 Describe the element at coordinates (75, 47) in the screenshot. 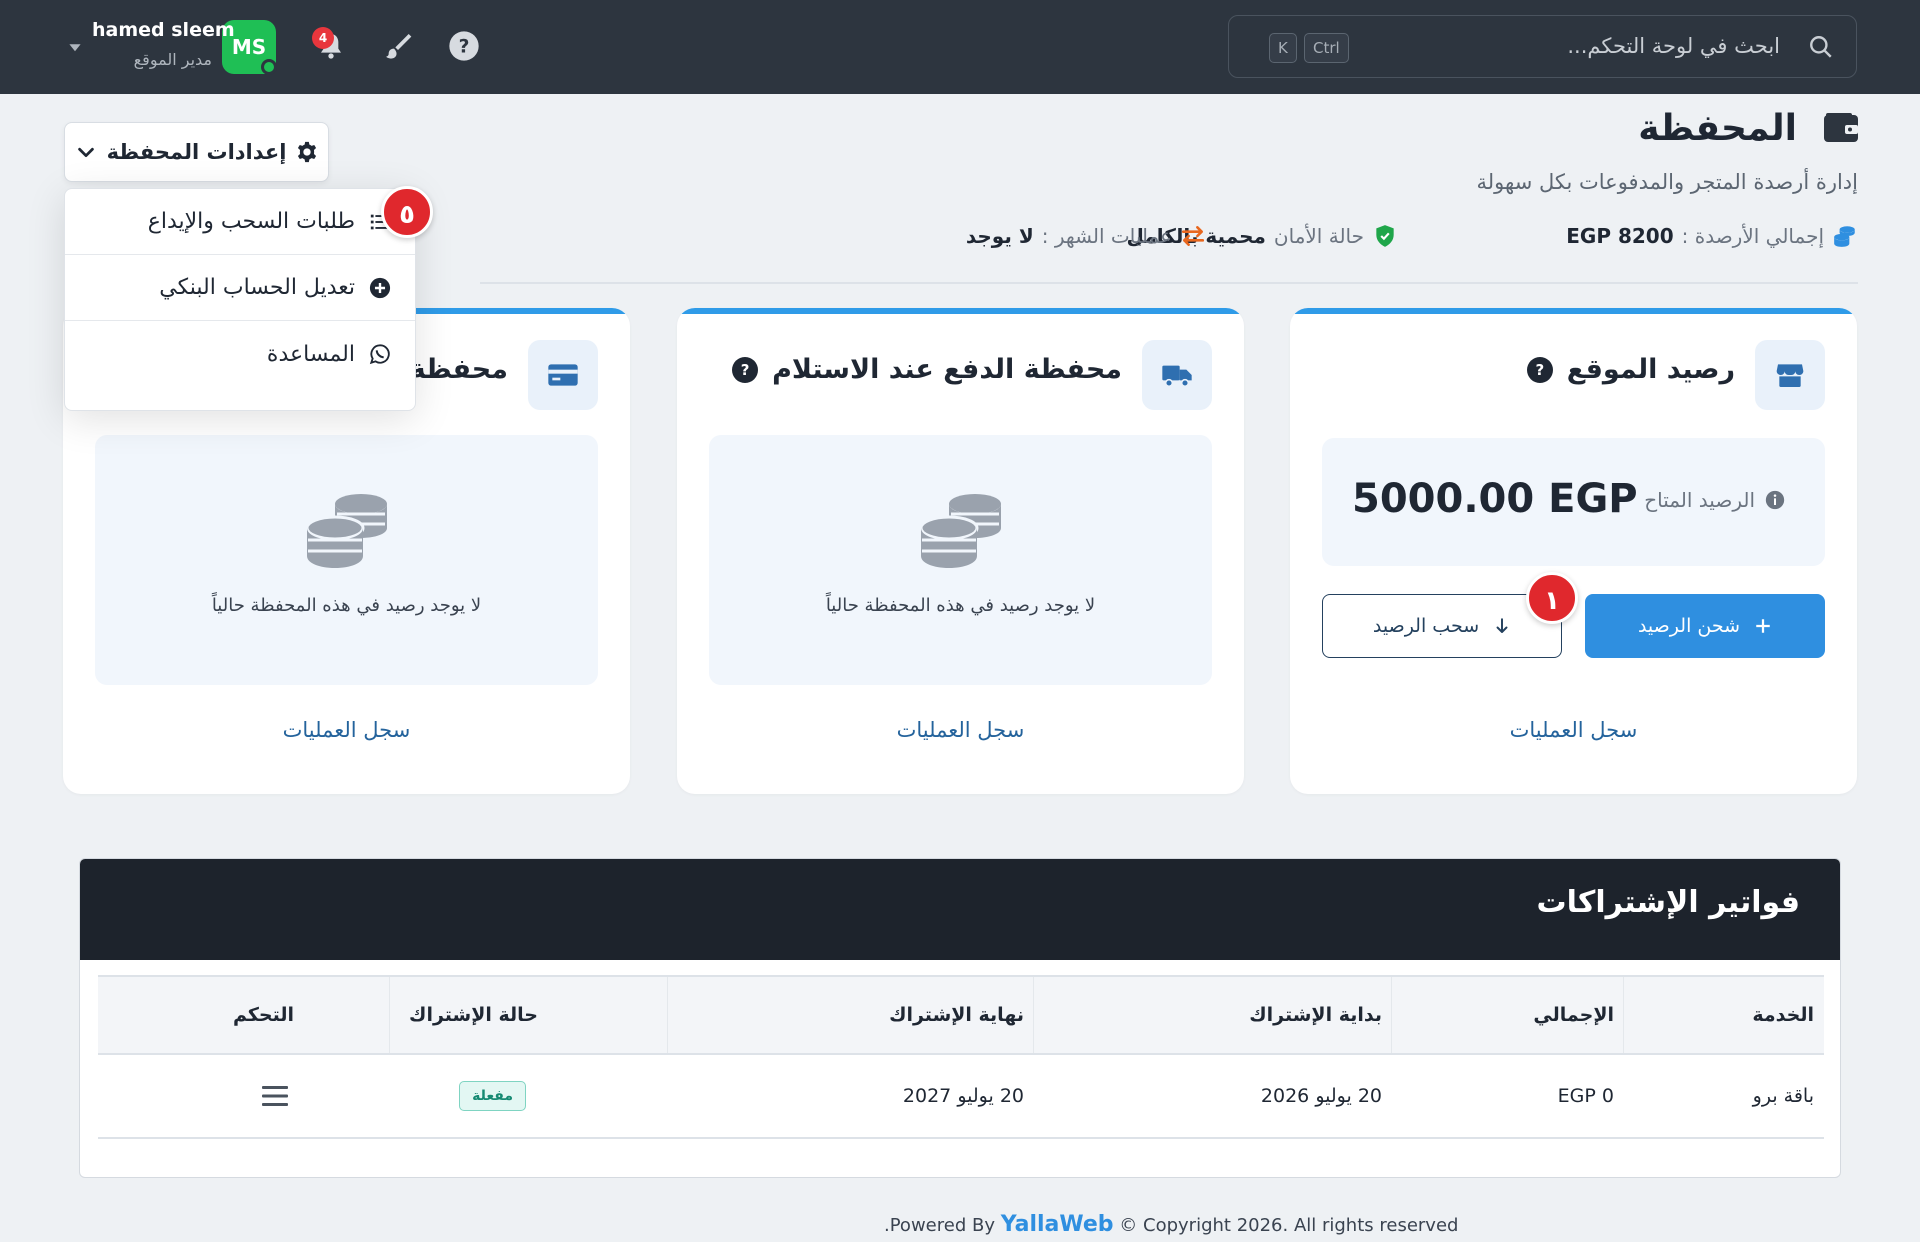

I see `caret-down-icon` at that location.